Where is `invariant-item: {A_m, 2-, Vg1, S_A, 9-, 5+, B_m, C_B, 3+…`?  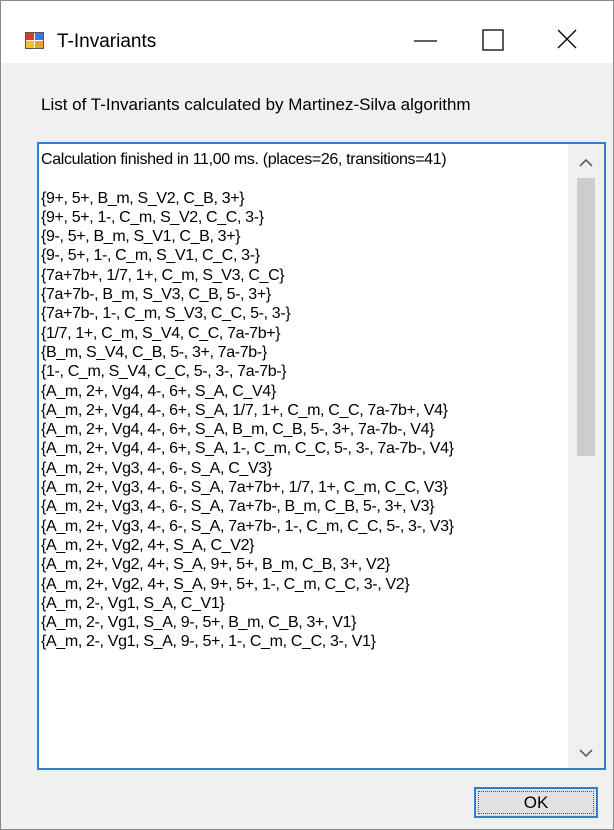
invariant-item: {A_m, 2-, Vg1, S_A, 9-, 5+, B_m, C_B, 3+… is located at coordinates (199, 623).